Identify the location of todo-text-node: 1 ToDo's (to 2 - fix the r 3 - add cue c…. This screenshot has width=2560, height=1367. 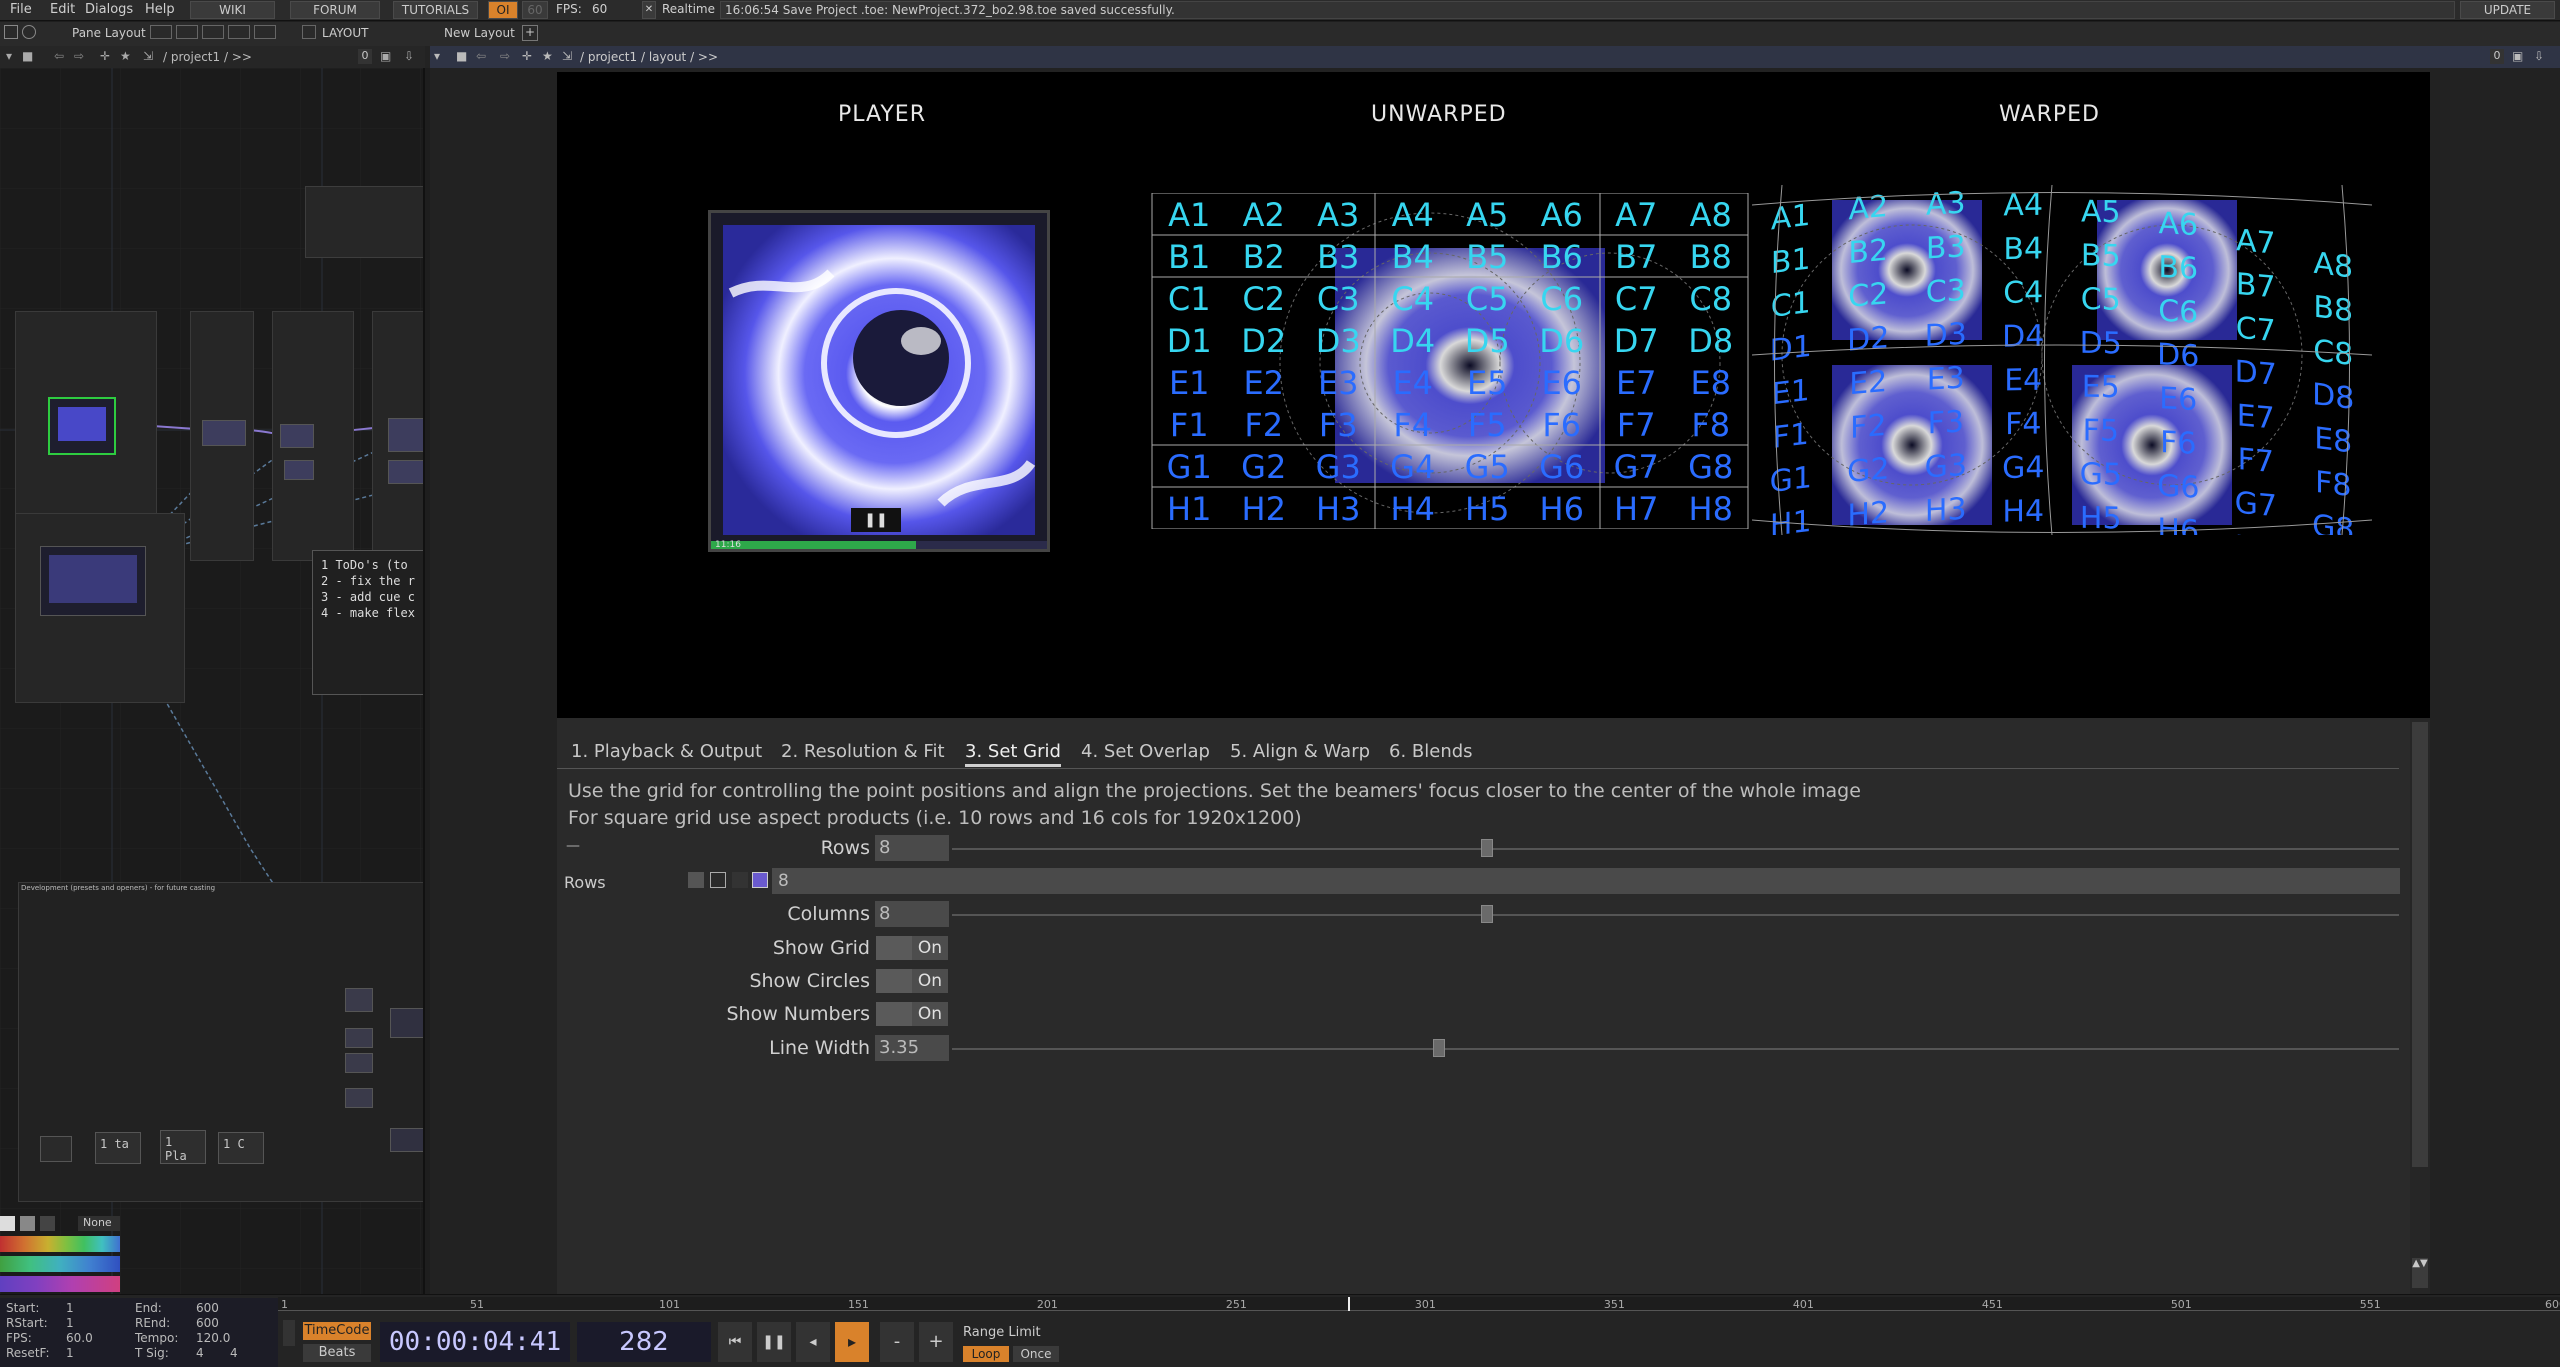
(367, 622).